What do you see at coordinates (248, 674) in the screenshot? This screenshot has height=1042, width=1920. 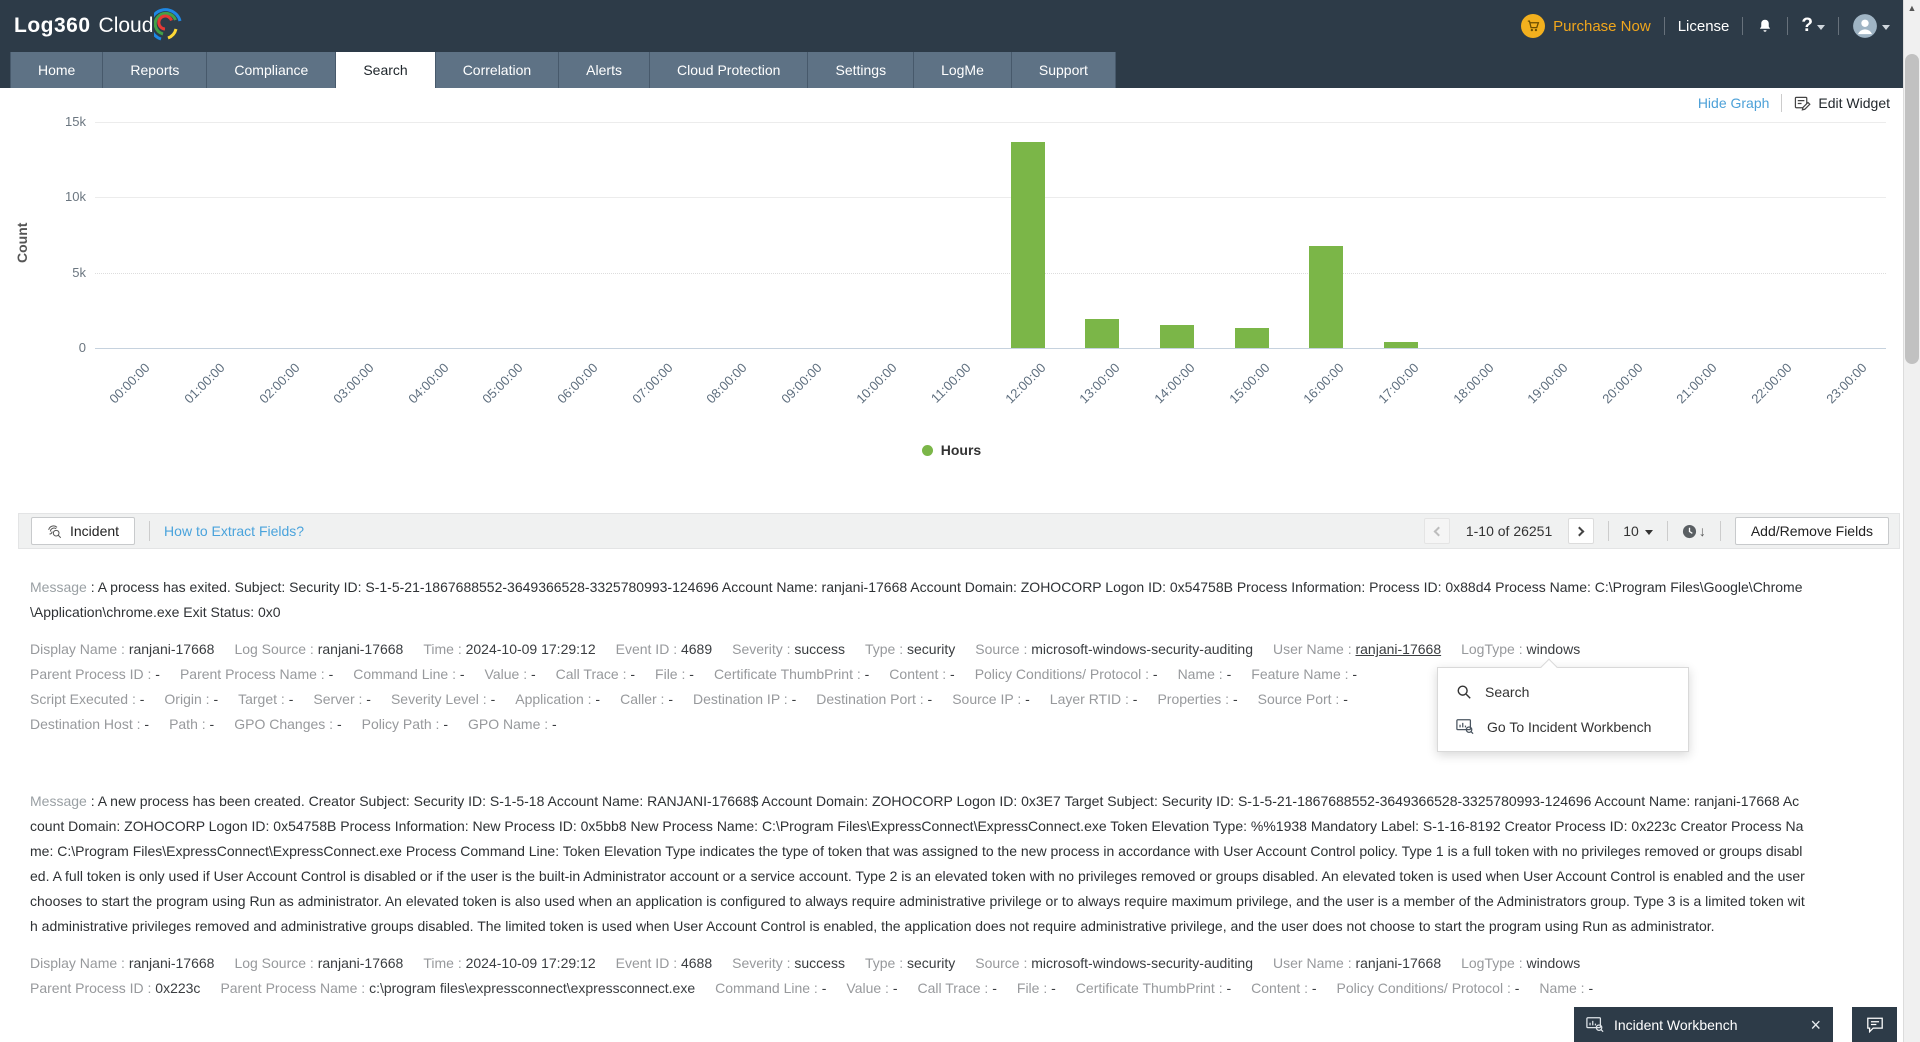 I see `field-label: Parent Process Name` at bounding box center [248, 674].